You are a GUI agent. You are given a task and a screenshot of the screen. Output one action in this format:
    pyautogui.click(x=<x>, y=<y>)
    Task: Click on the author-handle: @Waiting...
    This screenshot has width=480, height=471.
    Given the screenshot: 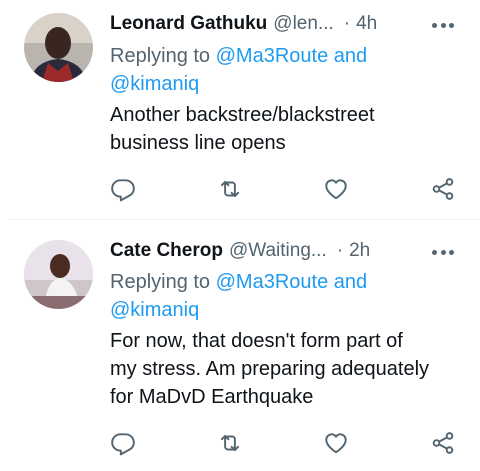 What is the action you would take?
    pyautogui.click(x=278, y=251)
    